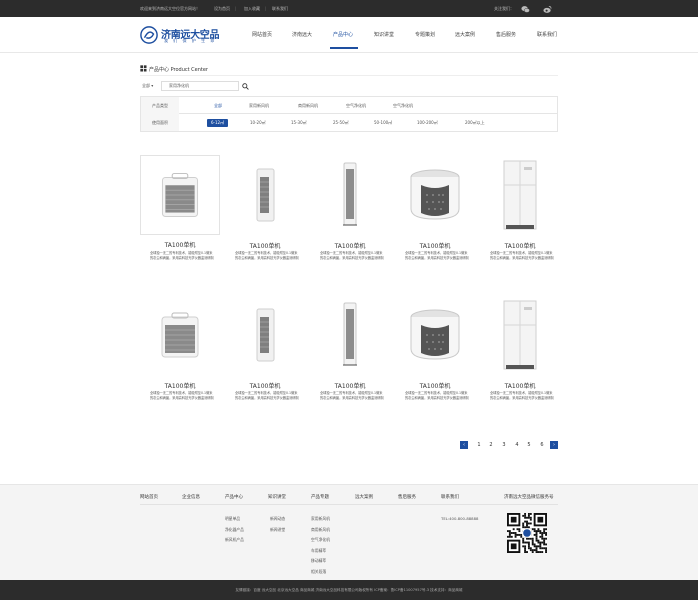  I want to click on nav-item-service: 售后服务, so click(506, 34).